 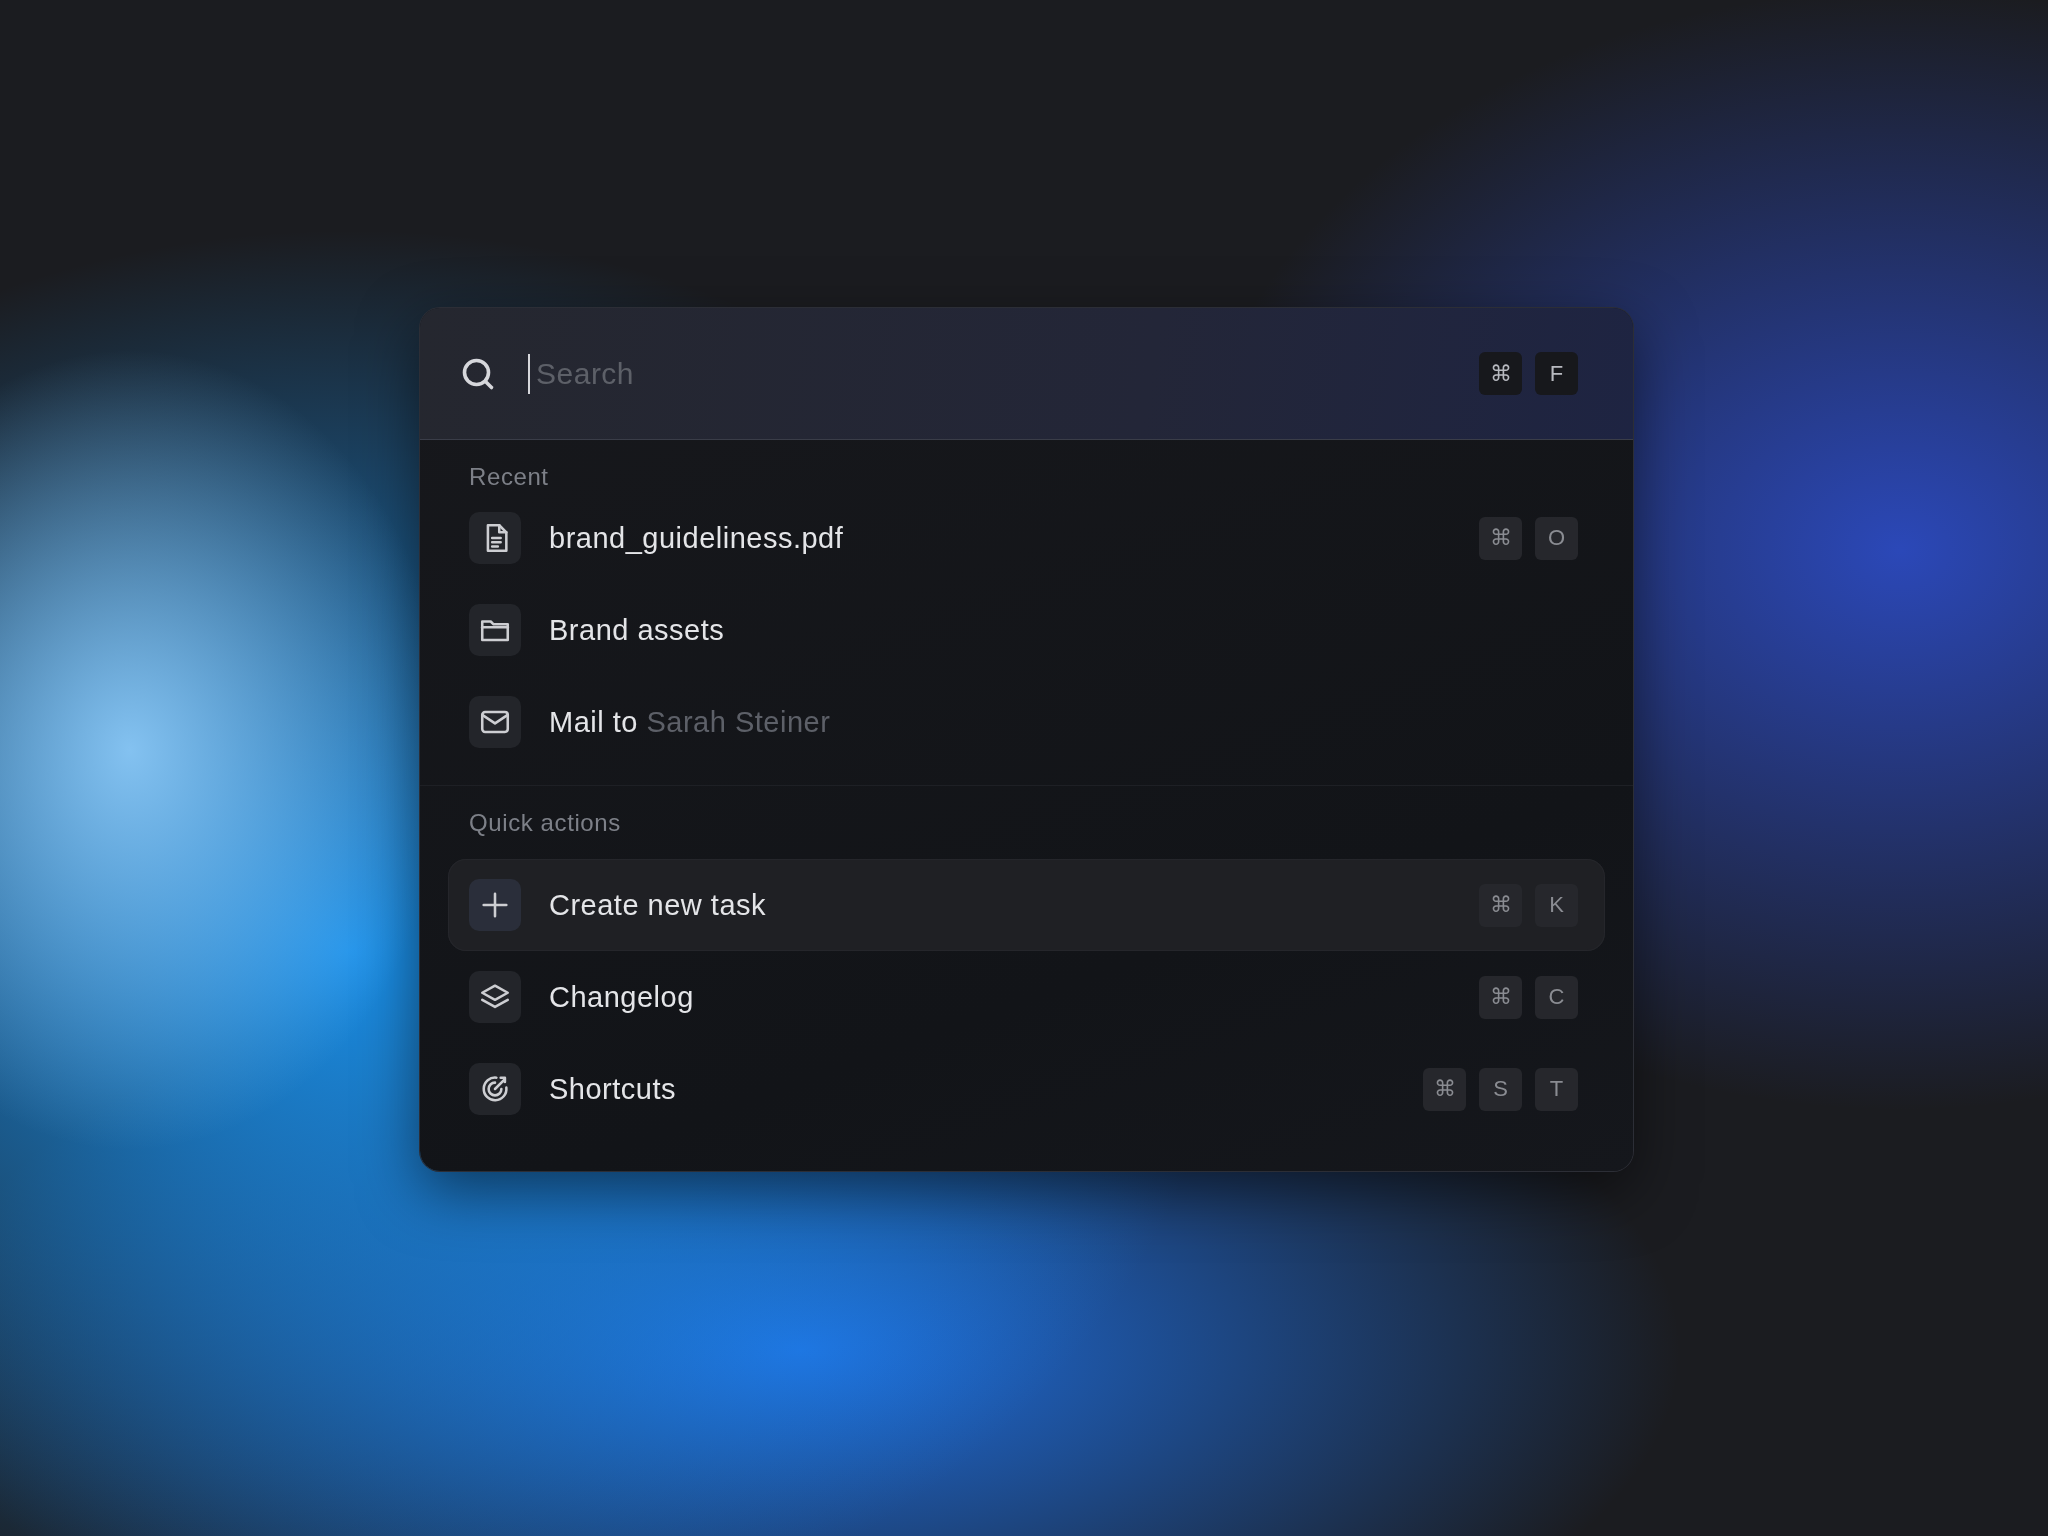 What do you see at coordinates (1026, 905) in the screenshot?
I see `list-item: Create new task ⌘ K` at bounding box center [1026, 905].